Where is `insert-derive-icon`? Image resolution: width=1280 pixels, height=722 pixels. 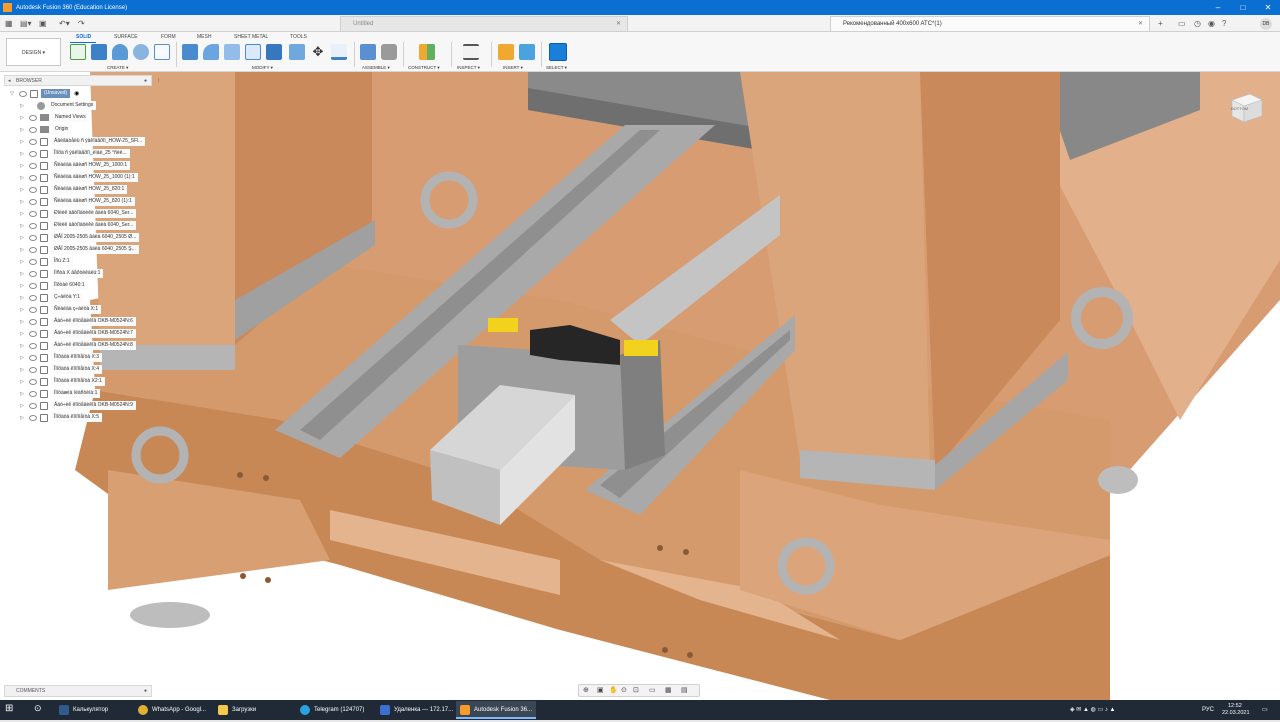
insert-derive-icon is located at coordinates (506, 52).